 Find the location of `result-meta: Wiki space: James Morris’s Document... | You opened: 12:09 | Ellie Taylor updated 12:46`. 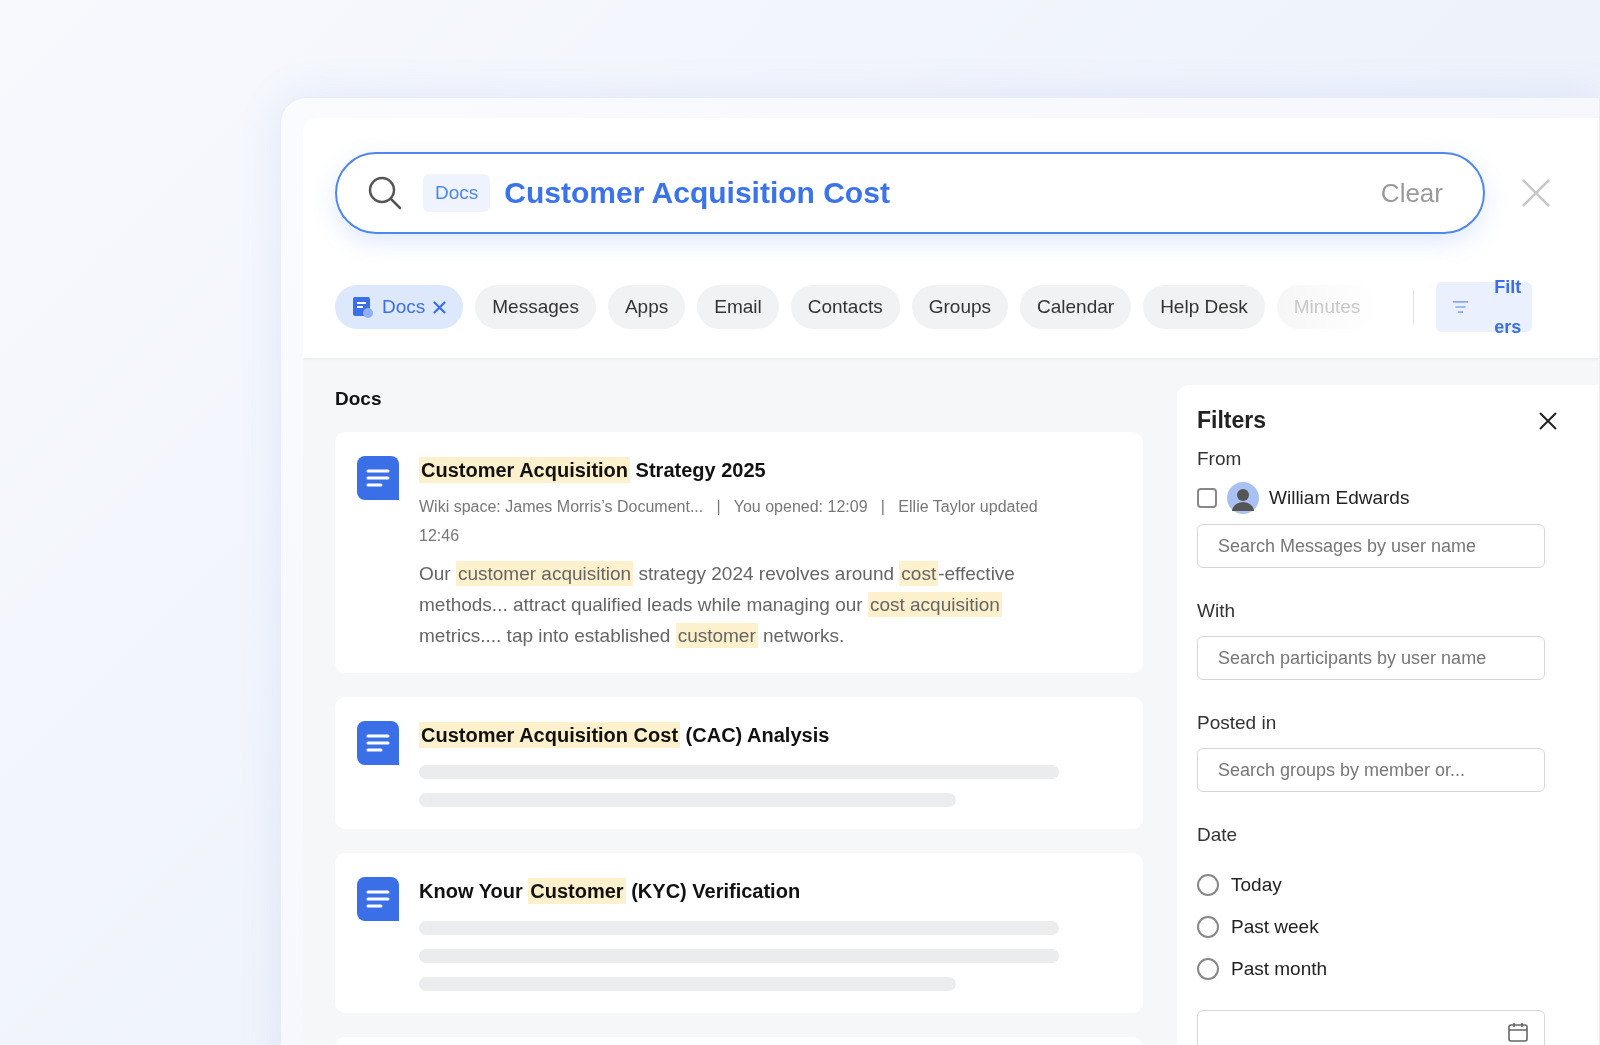

result-meta: Wiki space: James Morris’s Document... | You opened: 12:09 | Ellie Taylor updated 12:46 is located at coordinates (729, 521).